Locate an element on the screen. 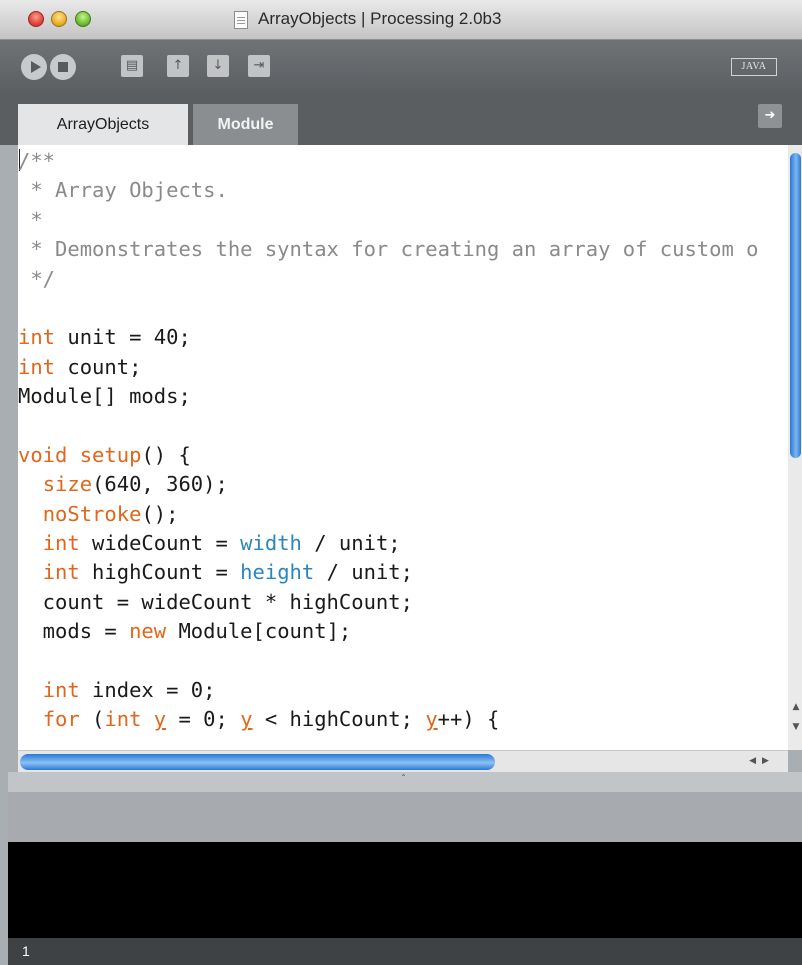 The width and height of the screenshot is (802, 965). code-token: Module[] mods; is located at coordinates (104, 396).